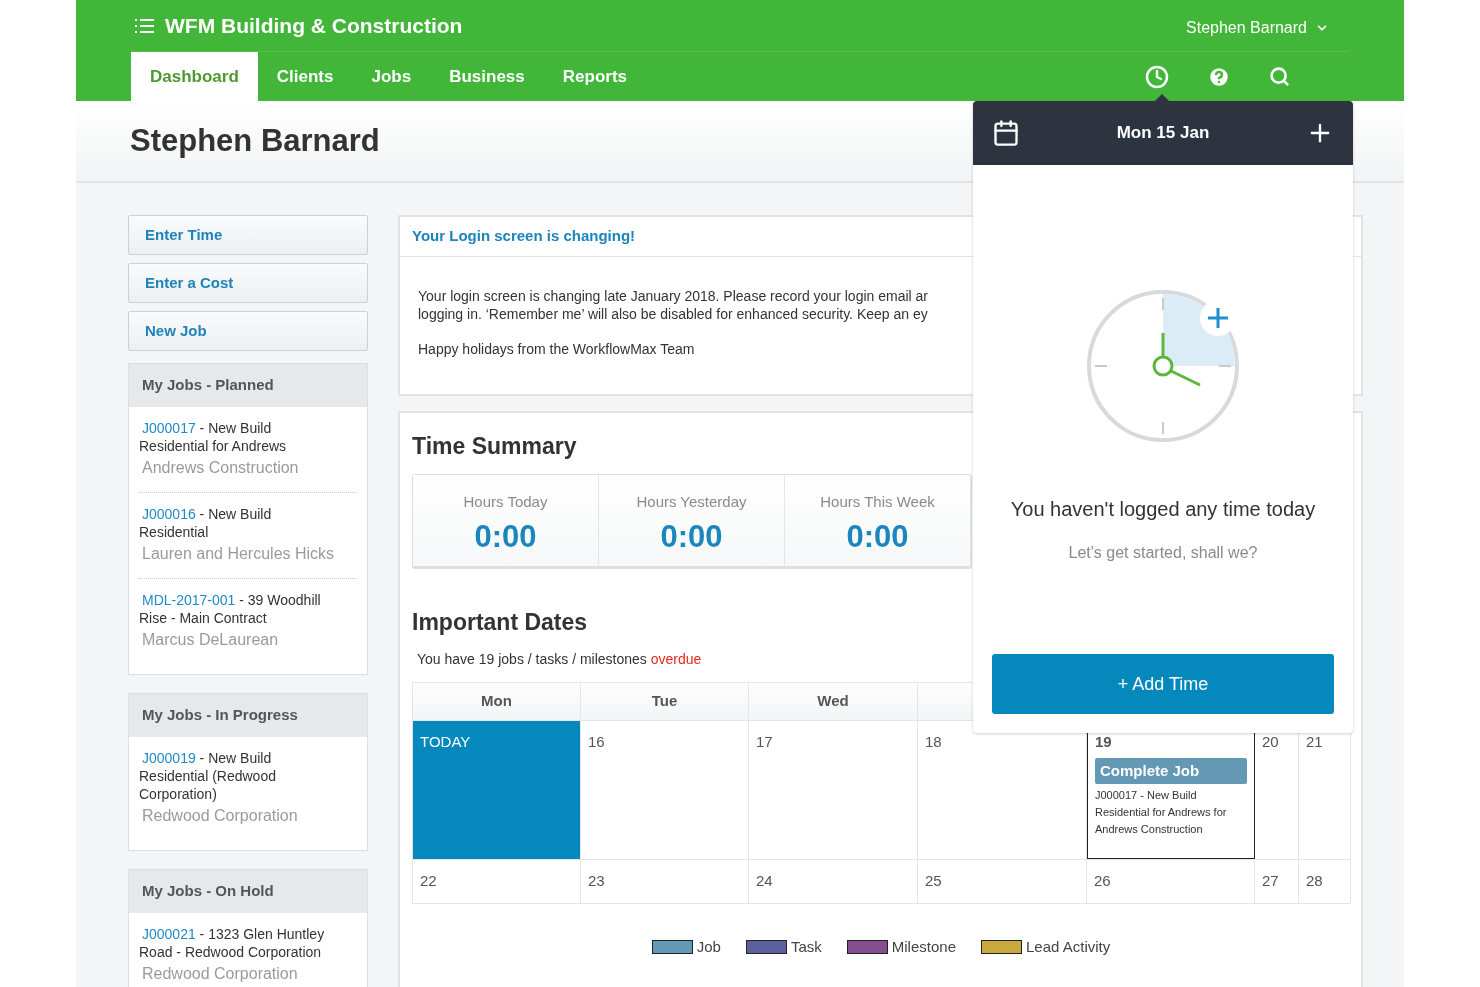 This screenshot has width=1480, height=987. I want to click on nav-tab: Clients, so click(305, 76).